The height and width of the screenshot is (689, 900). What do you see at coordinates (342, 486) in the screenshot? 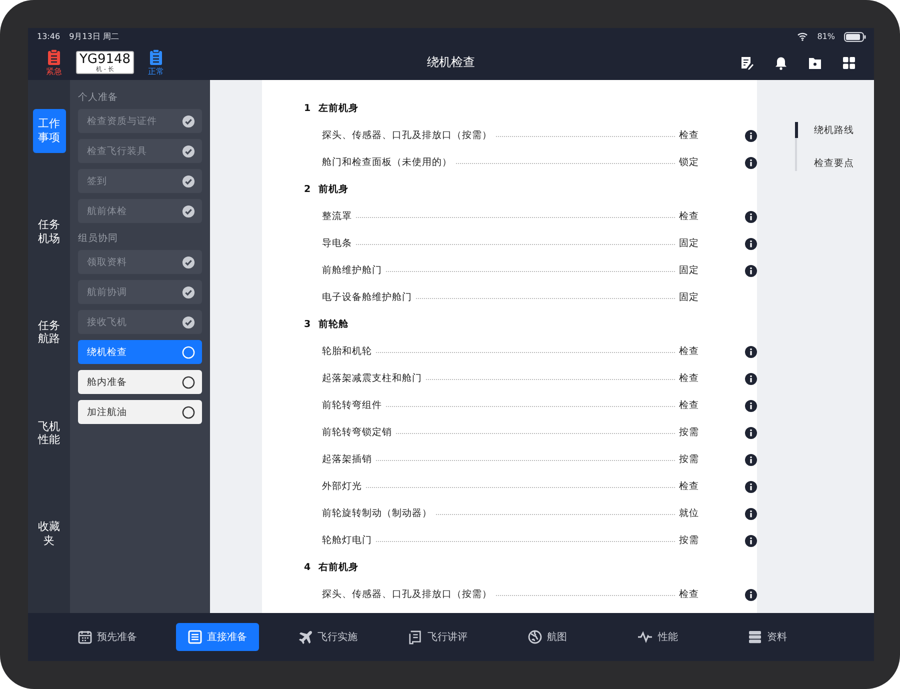
I see `check-item: 外部灯光` at bounding box center [342, 486].